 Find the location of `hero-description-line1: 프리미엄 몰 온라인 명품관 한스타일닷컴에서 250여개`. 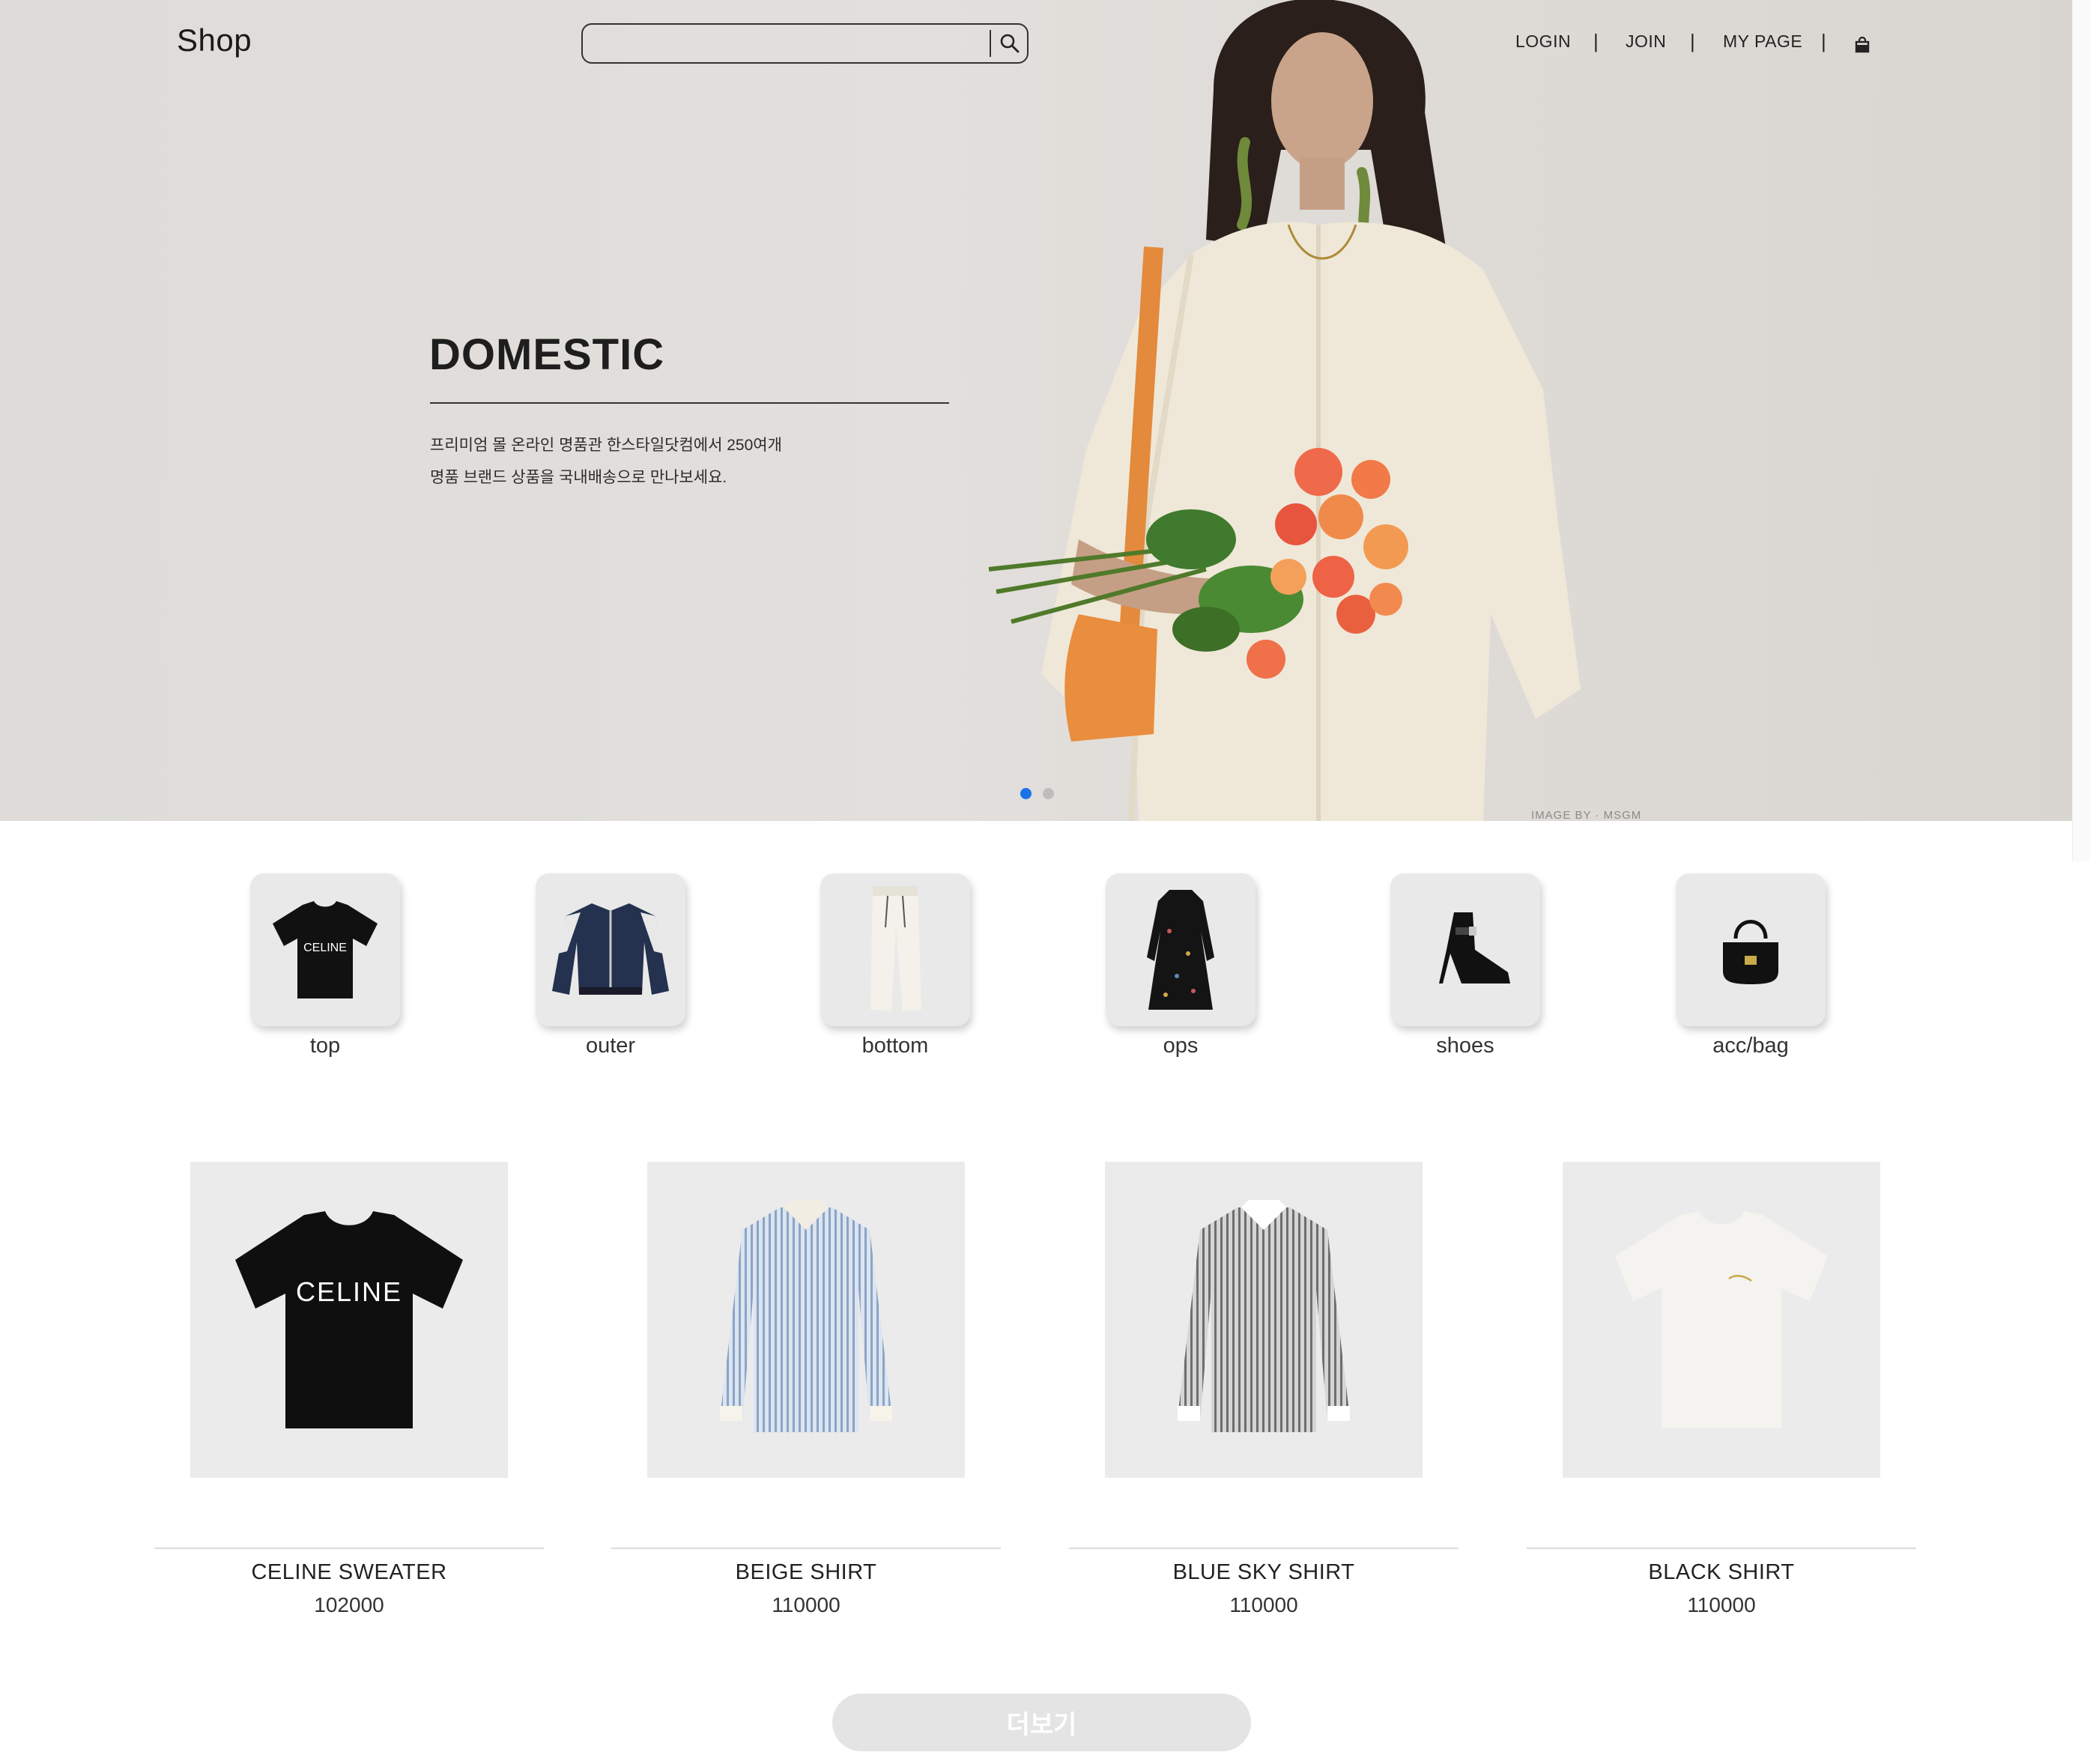

hero-description-line1: 프리미엄 몰 온라인 명품관 한스타일닷컴에서 250여개 is located at coordinates (606, 445).